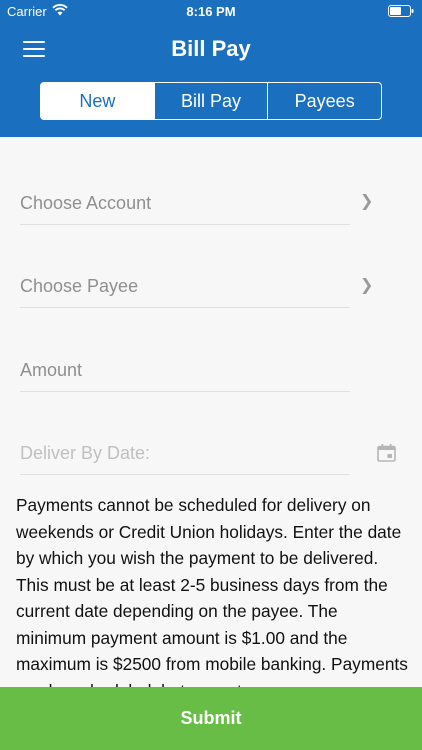 The height and width of the screenshot is (750, 422). What do you see at coordinates (401, 11) in the screenshot?
I see `battery-icon` at bounding box center [401, 11].